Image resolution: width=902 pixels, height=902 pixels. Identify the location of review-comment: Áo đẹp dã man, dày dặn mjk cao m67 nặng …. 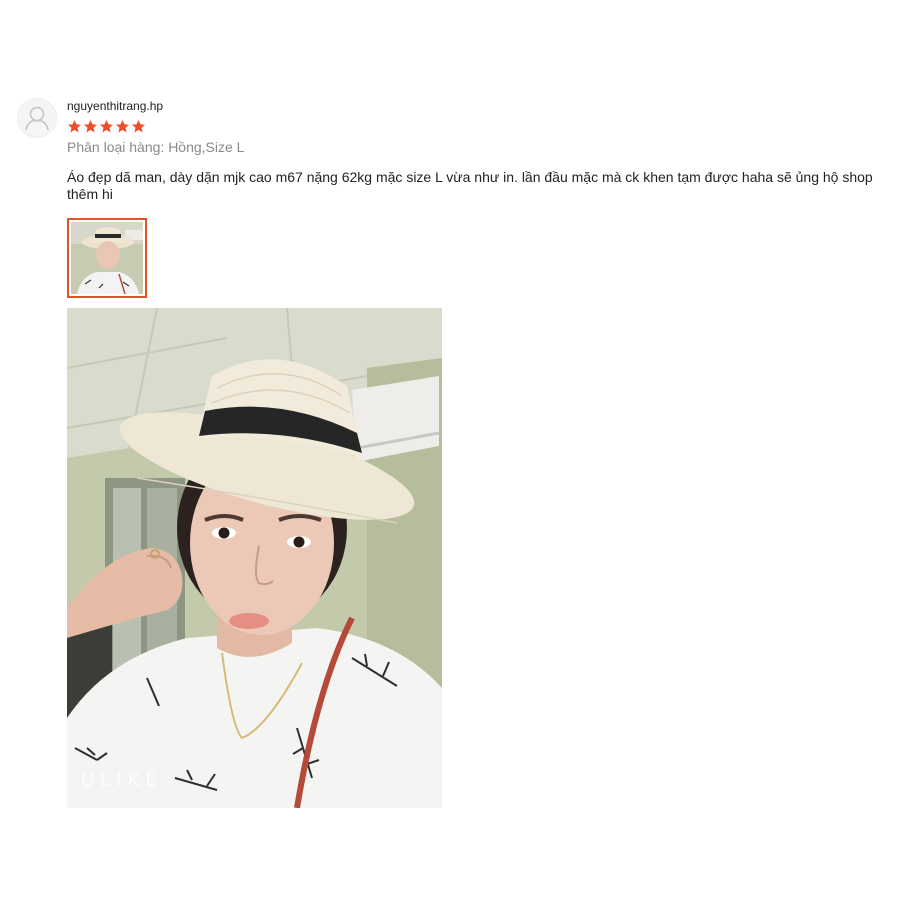
(470, 185).